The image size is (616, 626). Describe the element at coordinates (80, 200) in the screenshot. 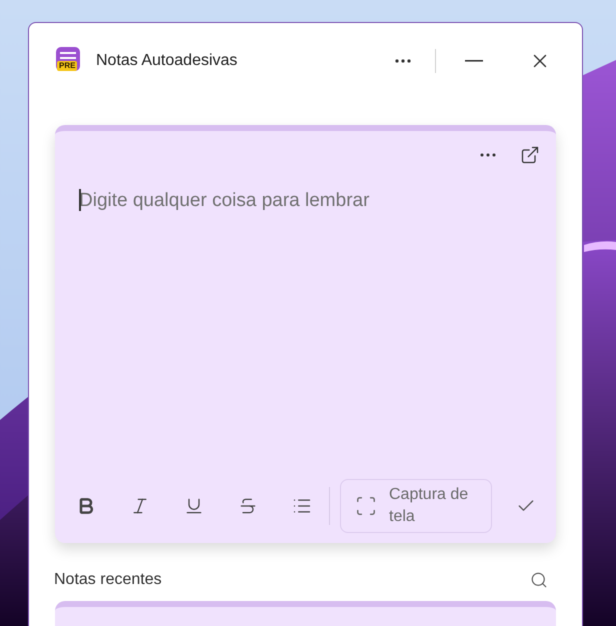

I see `text-cursor` at that location.